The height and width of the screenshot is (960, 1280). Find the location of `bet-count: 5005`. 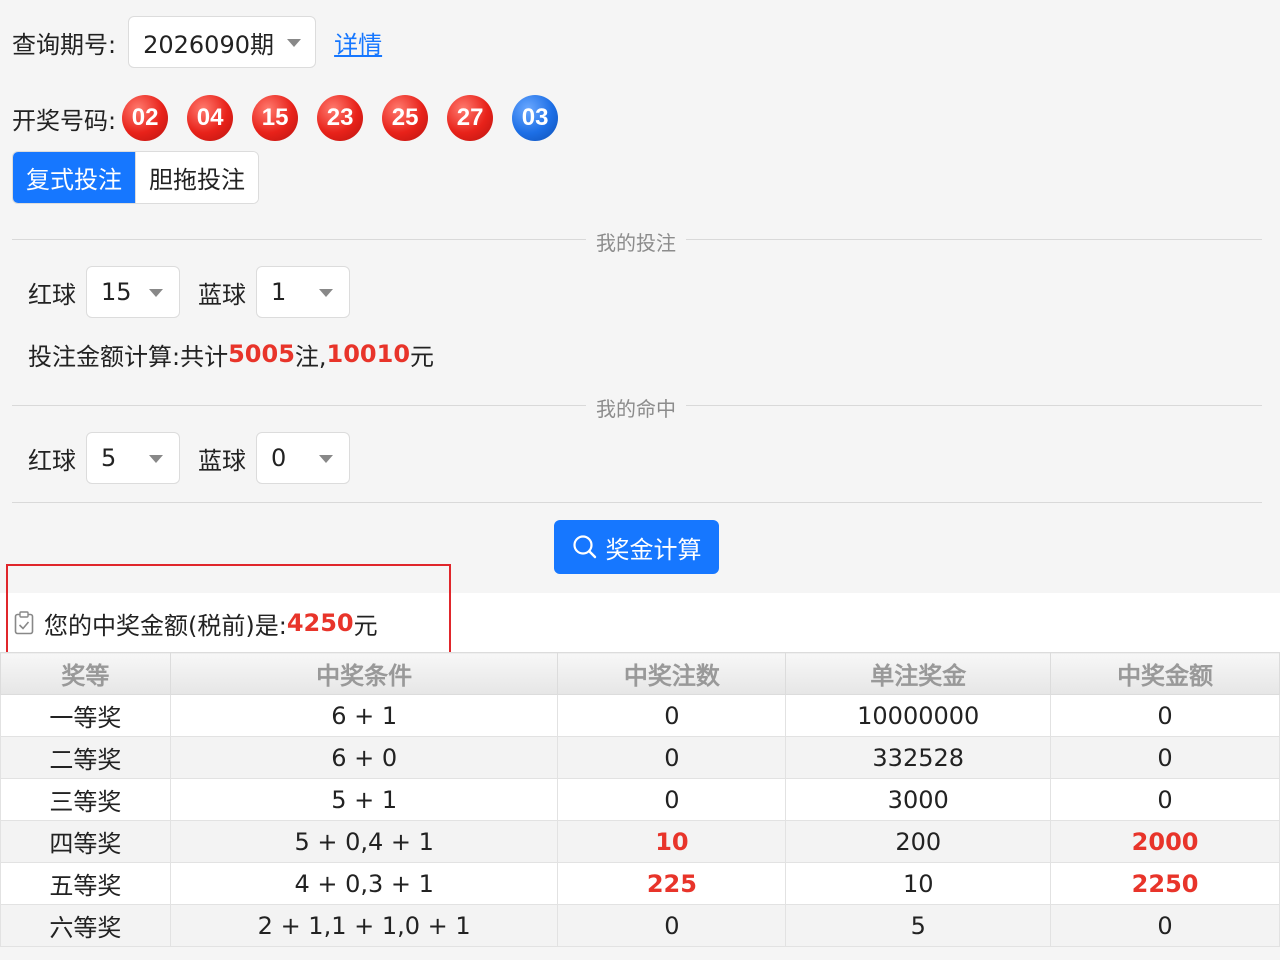

bet-count: 5005 is located at coordinates (261, 354).